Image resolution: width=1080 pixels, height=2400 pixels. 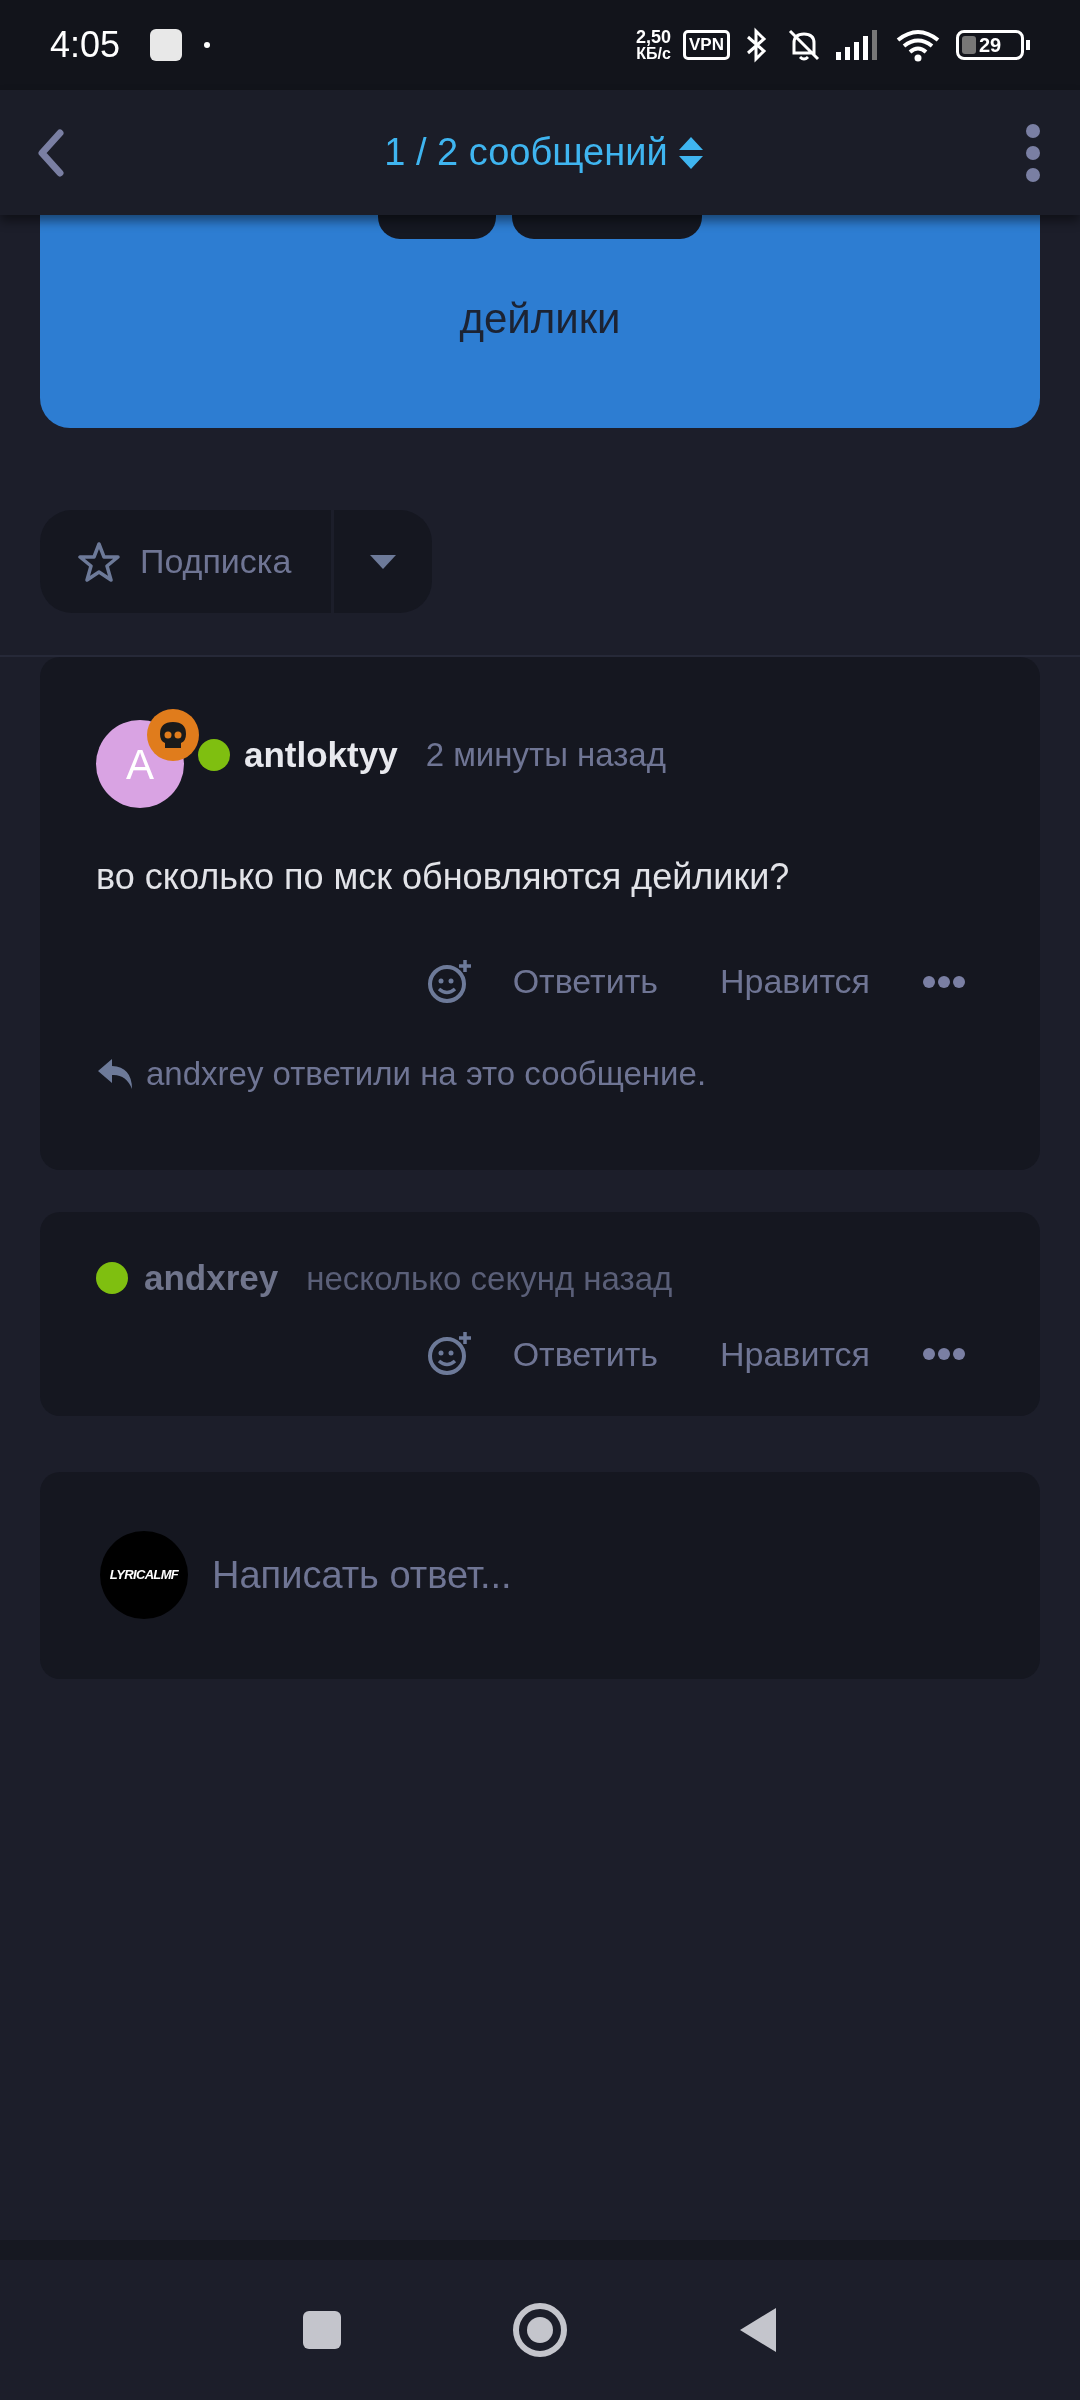 What do you see at coordinates (322, 2330) in the screenshot?
I see `recent-apps-icon` at bounding box center [322, 2330].